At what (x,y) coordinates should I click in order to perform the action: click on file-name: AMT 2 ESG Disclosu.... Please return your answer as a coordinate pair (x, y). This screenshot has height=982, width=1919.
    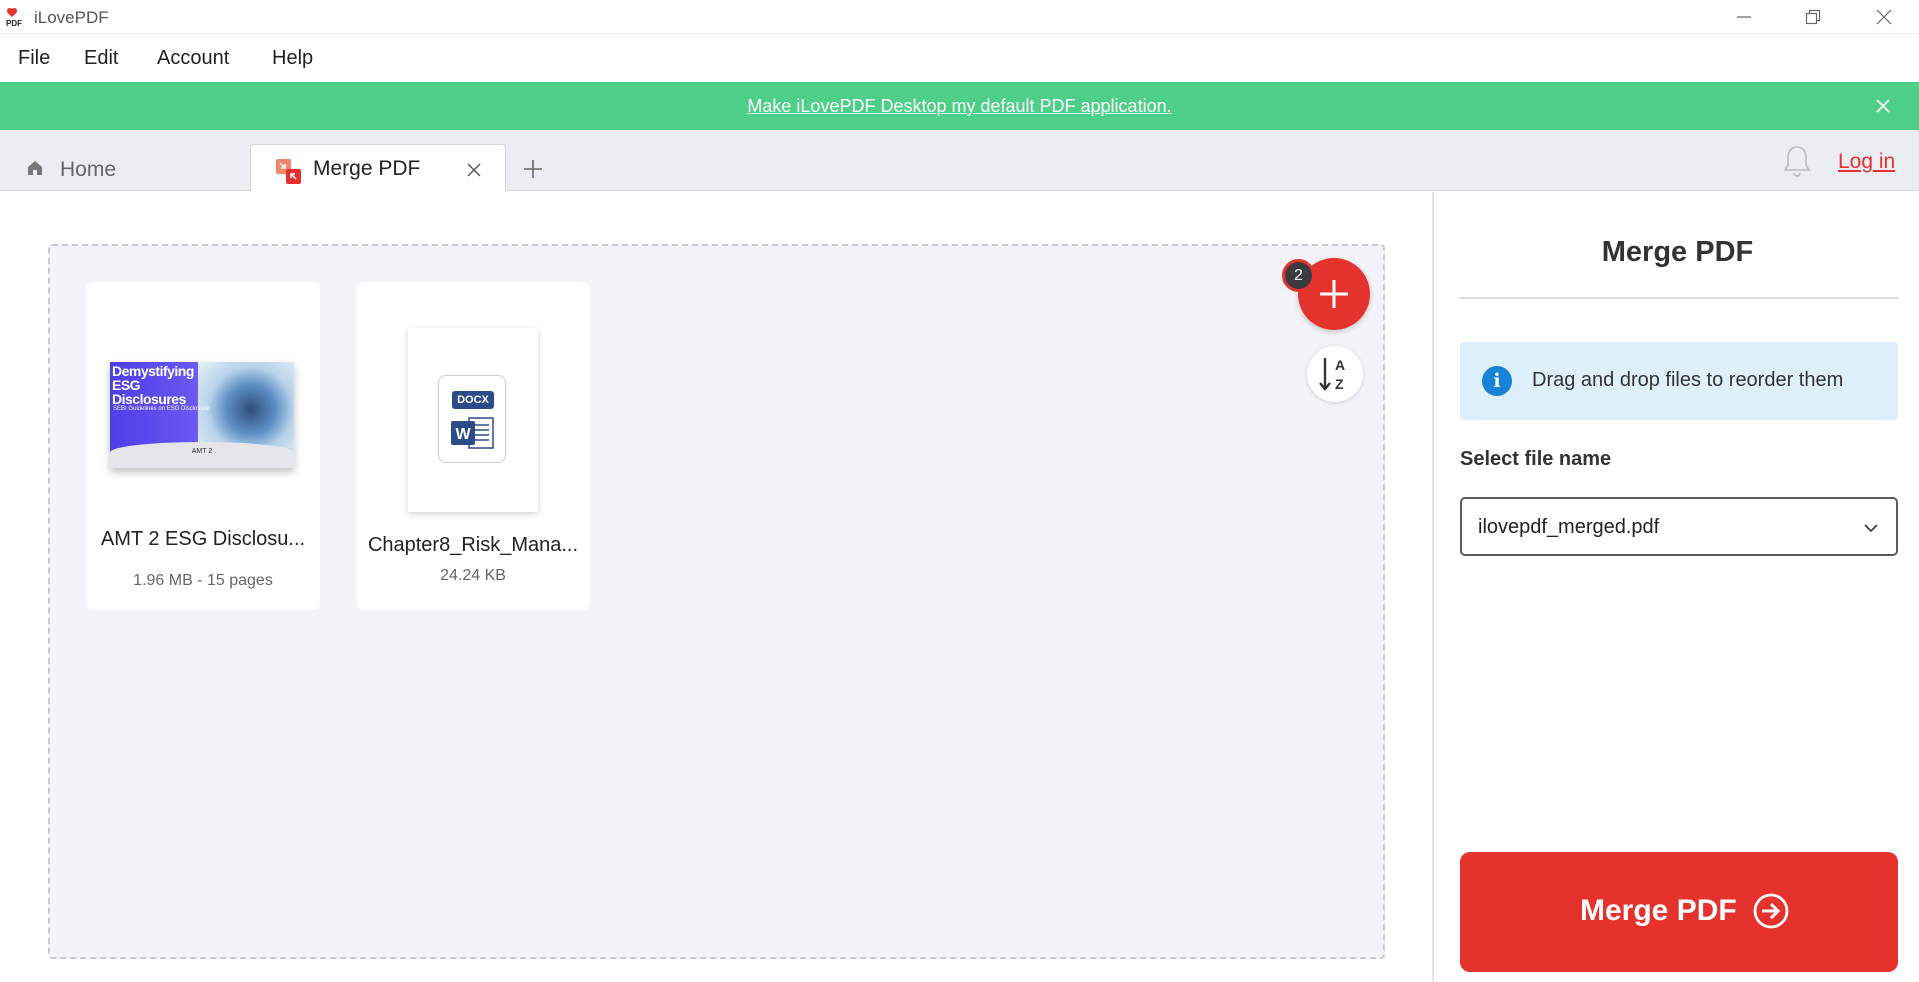
    Looking at the image, I should click on (203, 539).